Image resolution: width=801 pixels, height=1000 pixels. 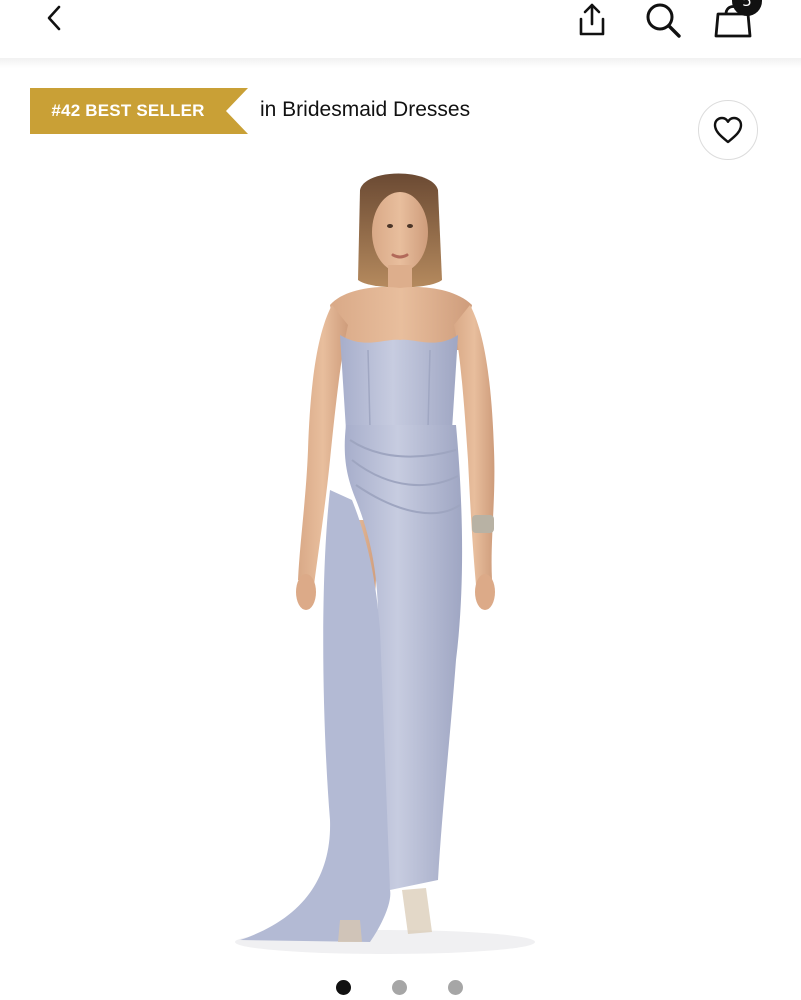 I want to click on share-icon, so click(x=592, y=19).